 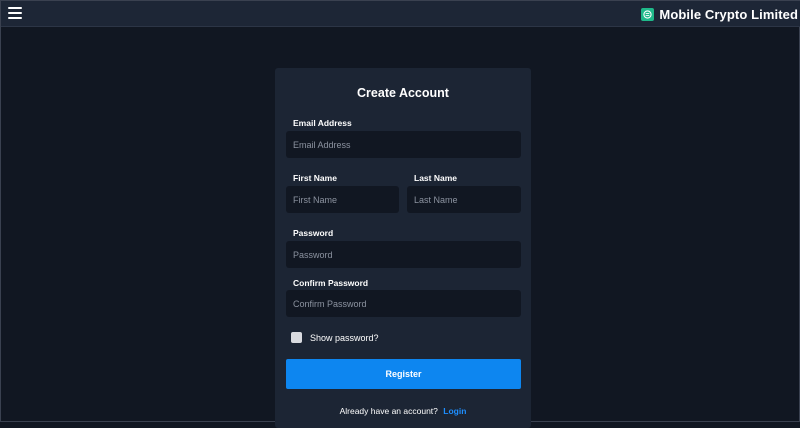 I want to click on password-input, so click(x=403, y=254).